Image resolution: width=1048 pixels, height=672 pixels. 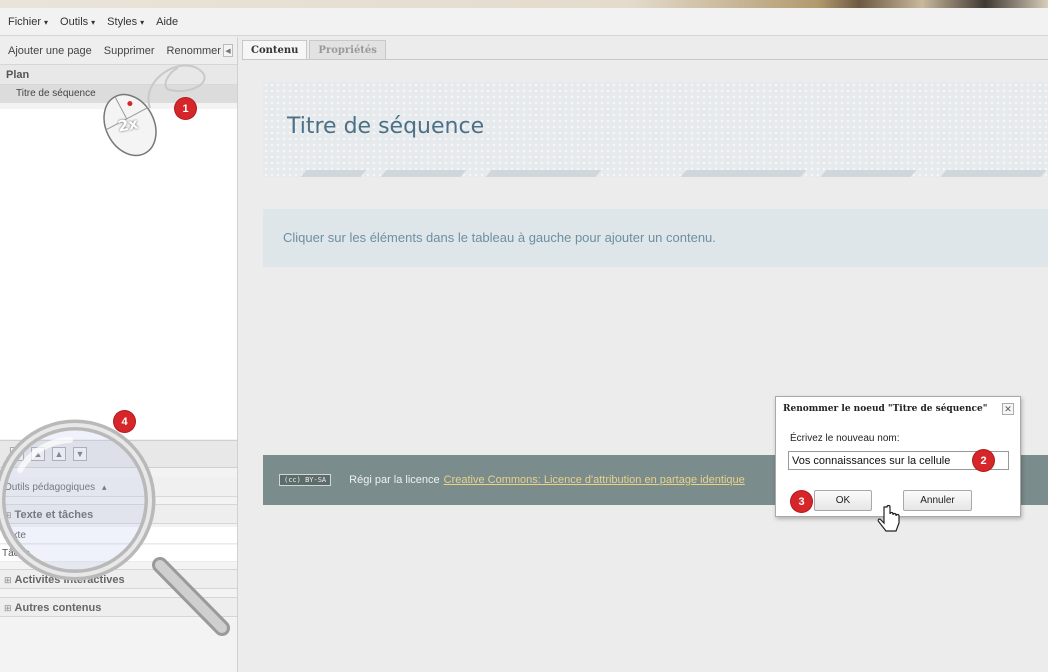 What do you see at coordinates (655, 129) in the screenshot?
I see `sequence-header: Titre de séquence` at bounding box center [655, 129].